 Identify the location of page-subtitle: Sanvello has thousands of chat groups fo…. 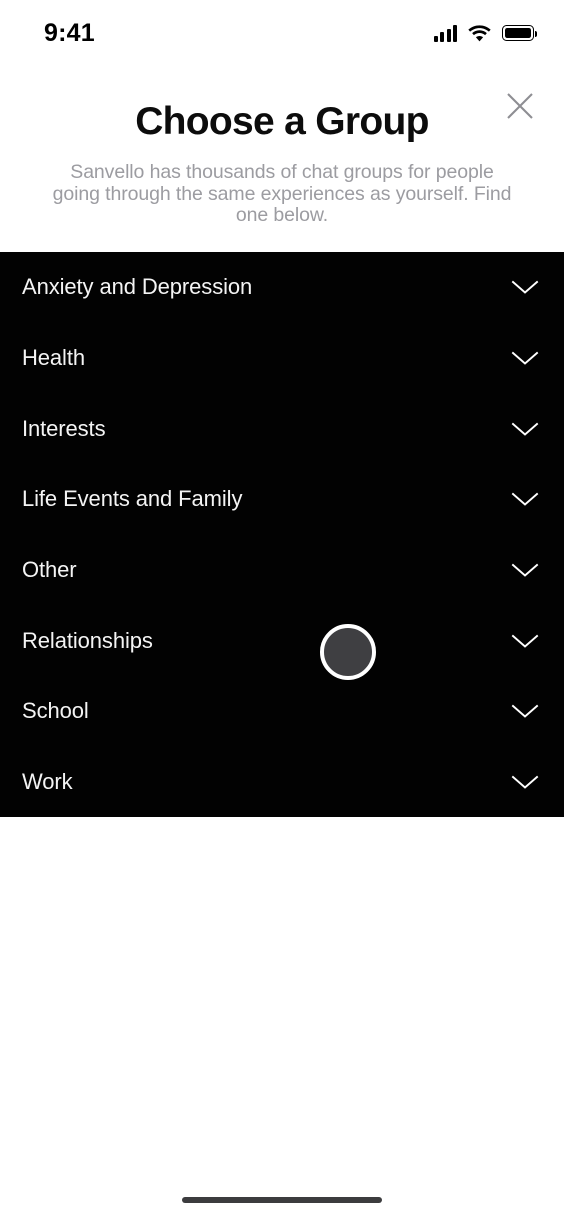
(282, 193).